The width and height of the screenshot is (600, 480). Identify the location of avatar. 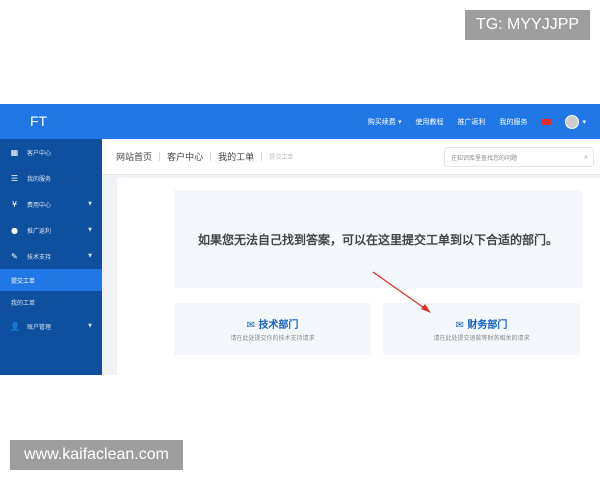
(572, 121).